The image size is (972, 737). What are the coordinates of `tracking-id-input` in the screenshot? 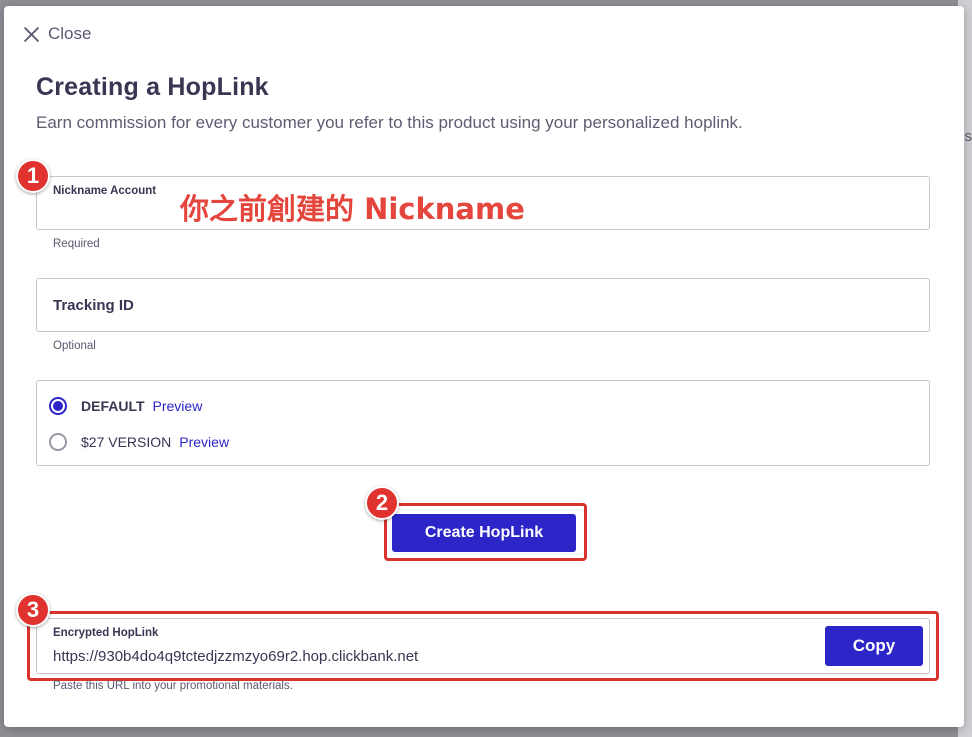 It's located at (483, 316).